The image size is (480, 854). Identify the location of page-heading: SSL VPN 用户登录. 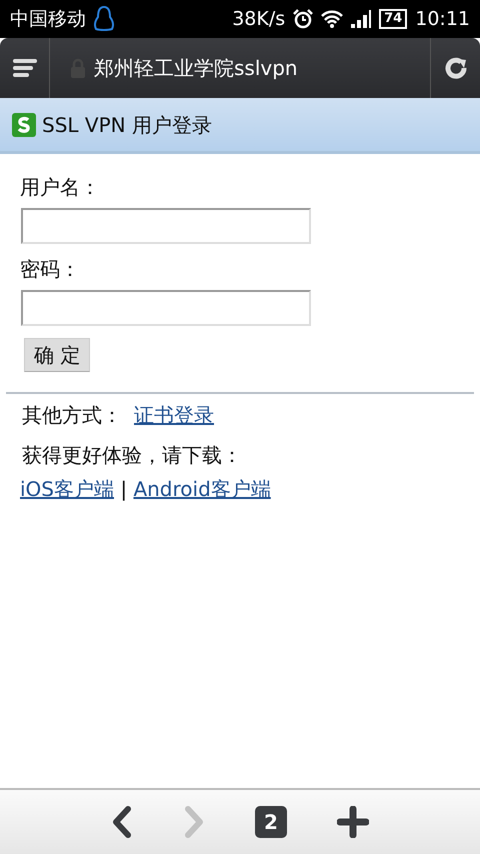
(127, 125).